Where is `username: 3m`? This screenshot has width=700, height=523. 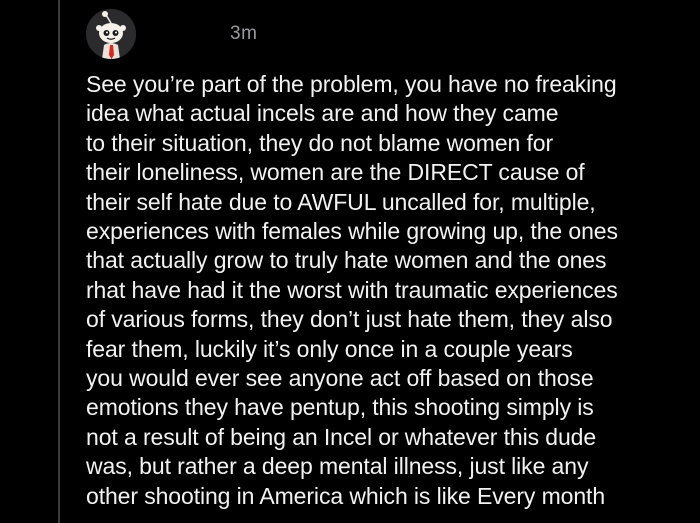 username: 3m is located at coordinates (201, 34).